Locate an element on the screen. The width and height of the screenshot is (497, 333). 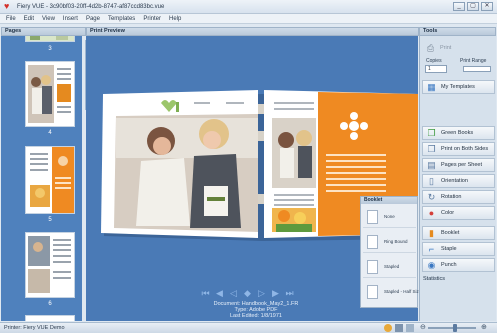
punch-button: ◉ Punch is located at coordinates (458, 265).